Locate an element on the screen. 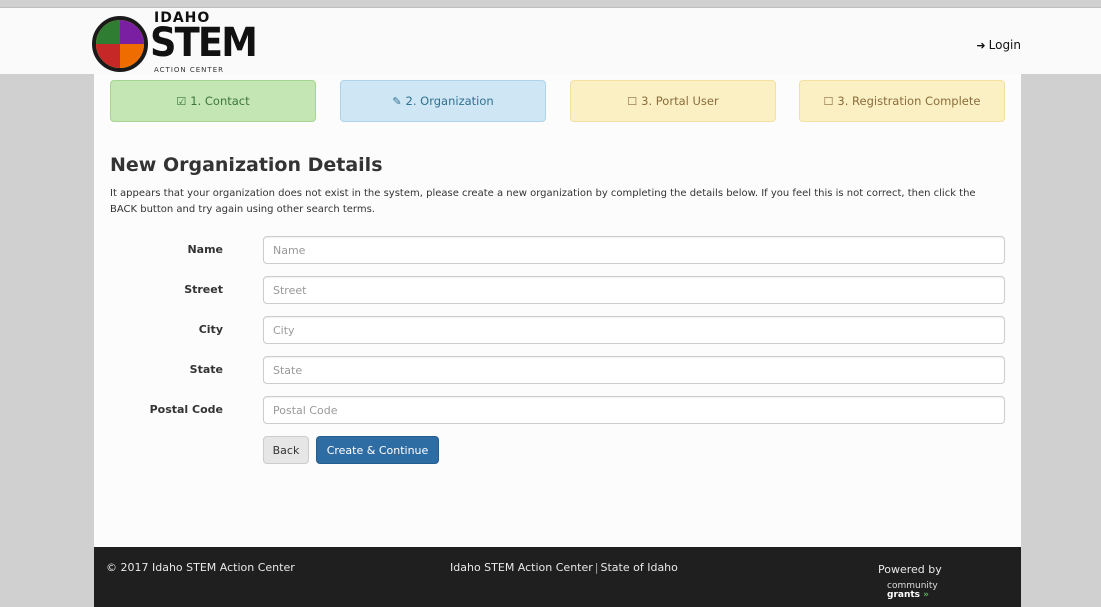 The height and width of the screenshot is (607, 1101). site-logo: IDAHO STEM ACTION CENTER is located at coordinates (175, 42).